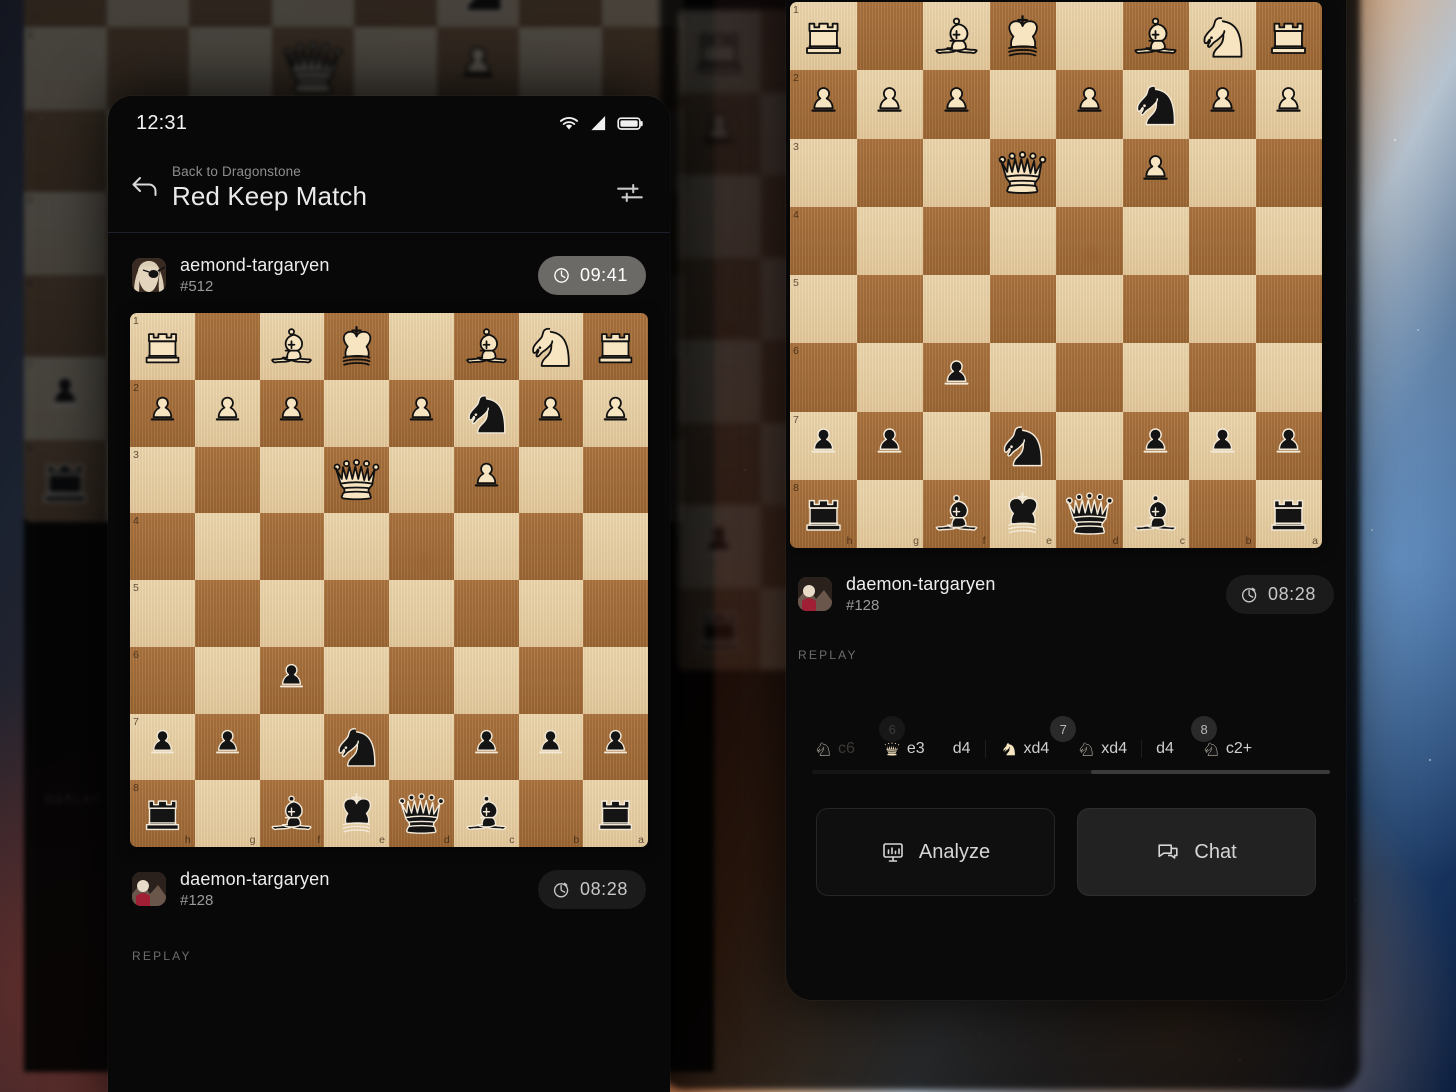  I want to click on move-list-scrollbar, so click(1071, 772).